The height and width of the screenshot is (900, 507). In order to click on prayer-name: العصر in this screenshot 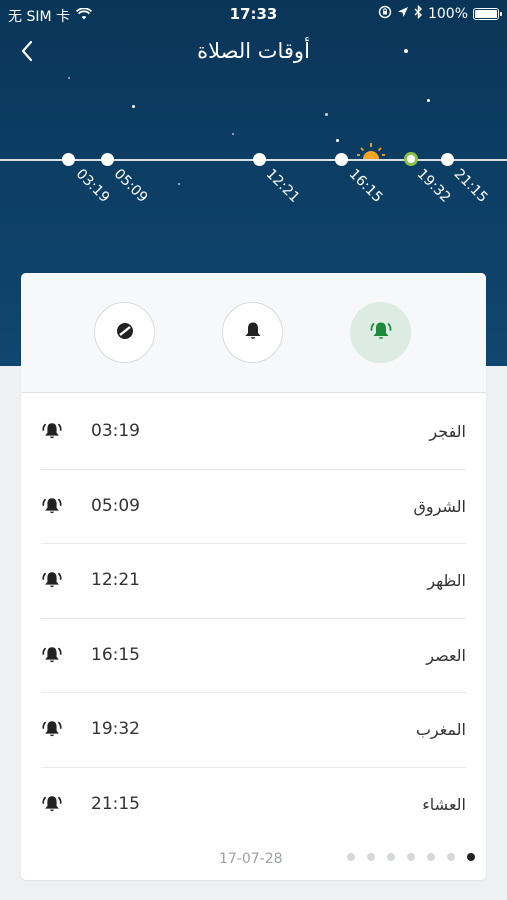, I will do `click(446, 655)`.